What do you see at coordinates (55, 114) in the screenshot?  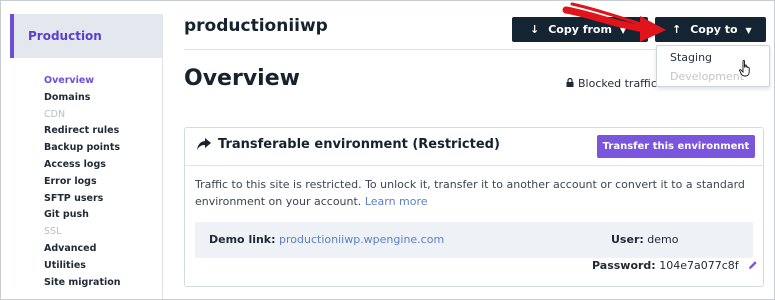 I see `sidebar-item-cdn: CDN` at bounding box center [55, 114].